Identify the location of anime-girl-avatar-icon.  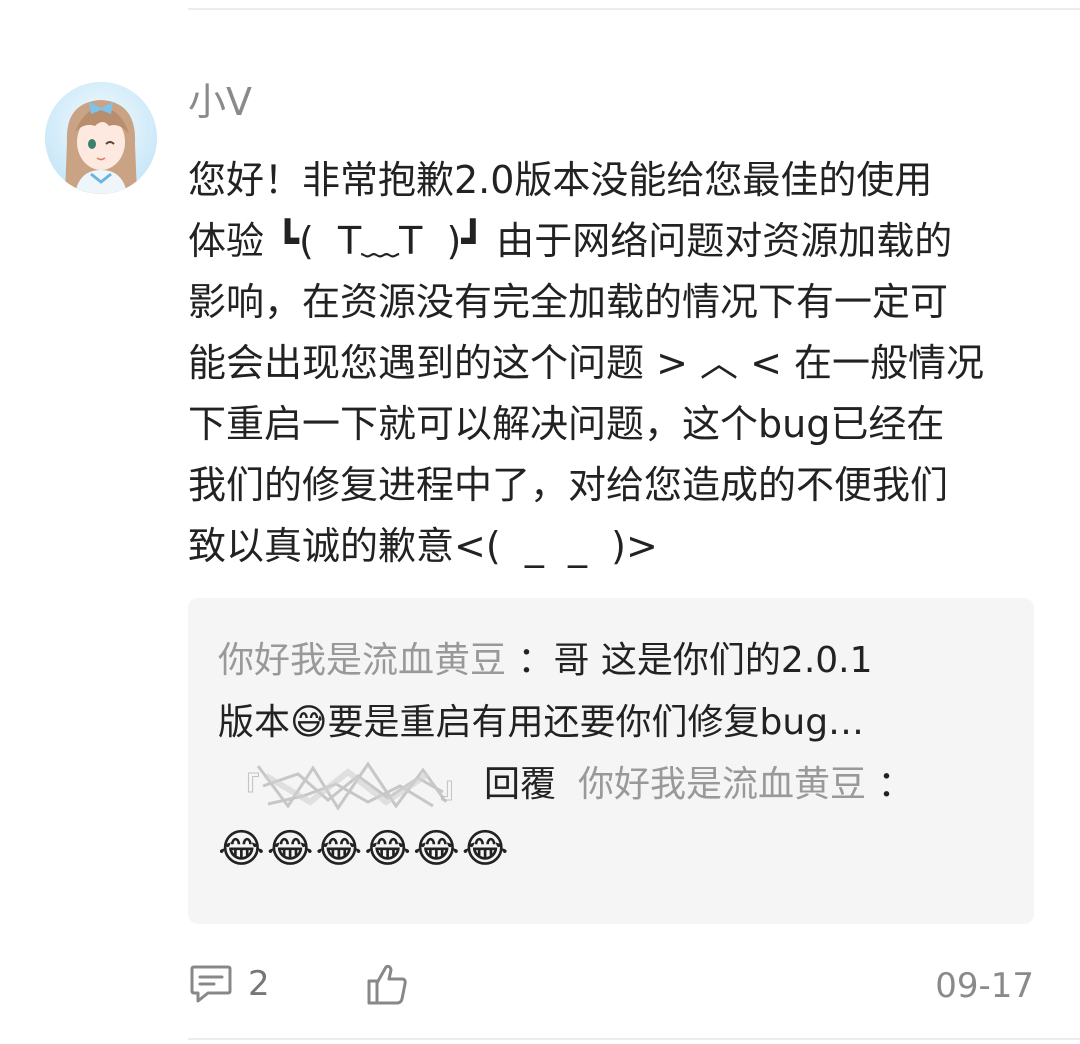
(101, 138).